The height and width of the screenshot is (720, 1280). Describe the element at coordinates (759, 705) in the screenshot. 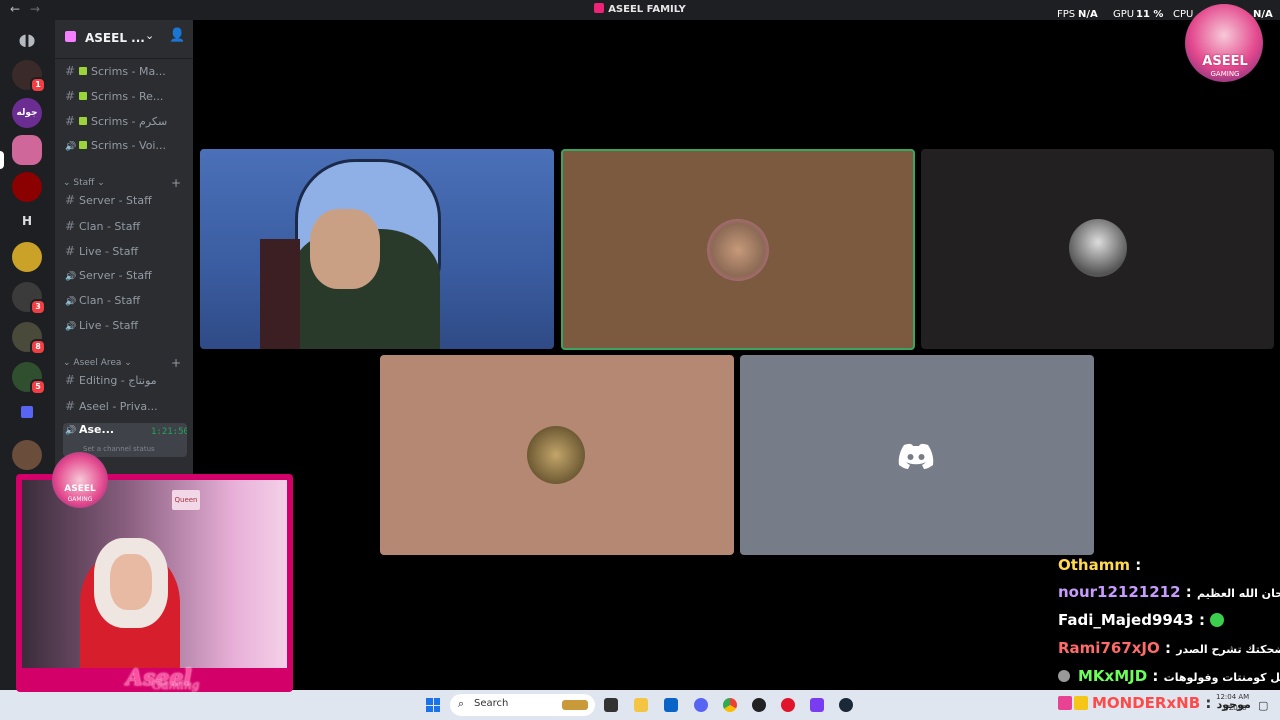

I see `obs-icon` at that location.